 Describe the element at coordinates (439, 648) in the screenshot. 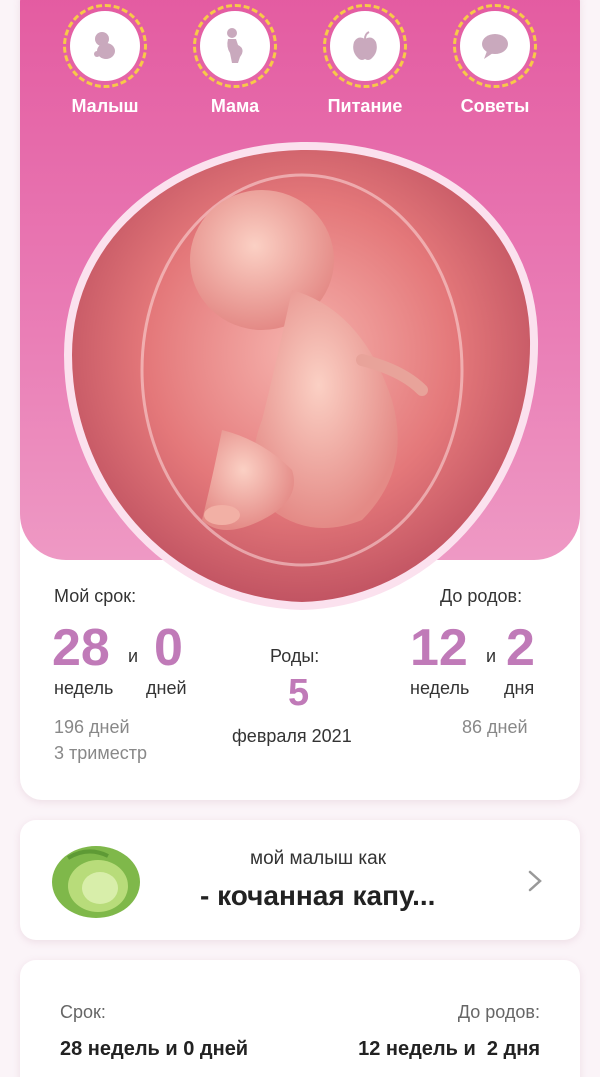

I see `left-weeks-value: 12` at that location.